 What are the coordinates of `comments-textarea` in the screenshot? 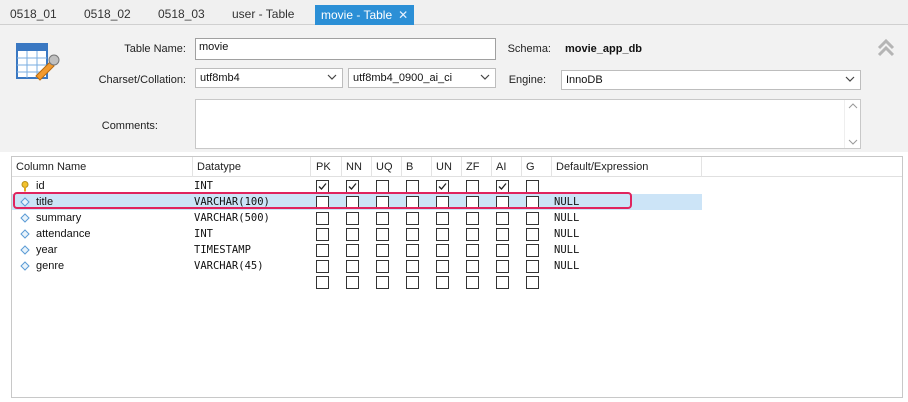 It's located at (528, 124).